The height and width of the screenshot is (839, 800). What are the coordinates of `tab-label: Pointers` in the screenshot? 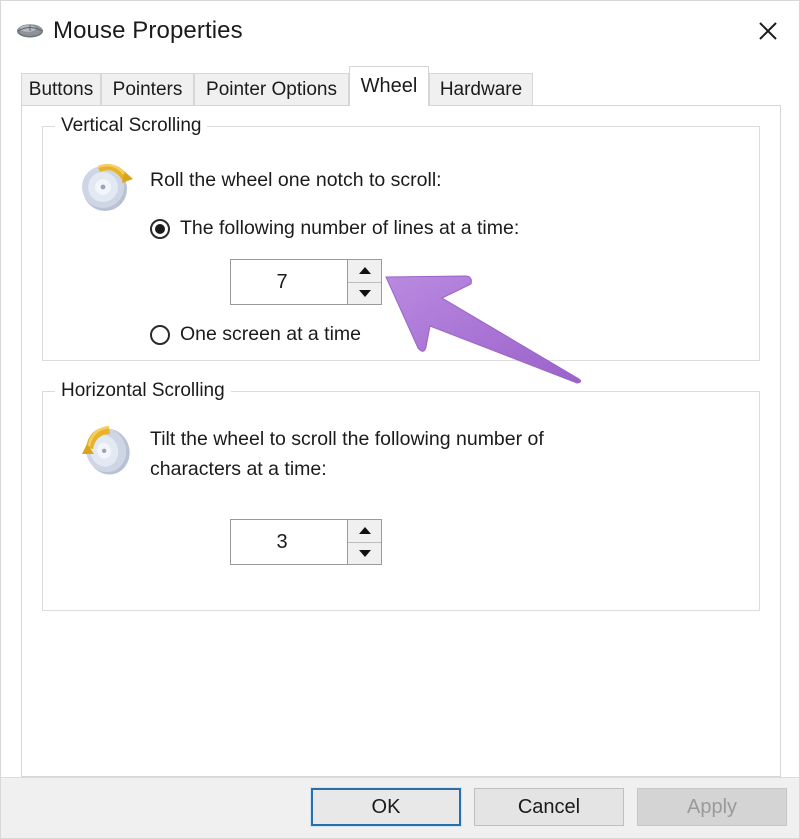 It's located at (147, 89).